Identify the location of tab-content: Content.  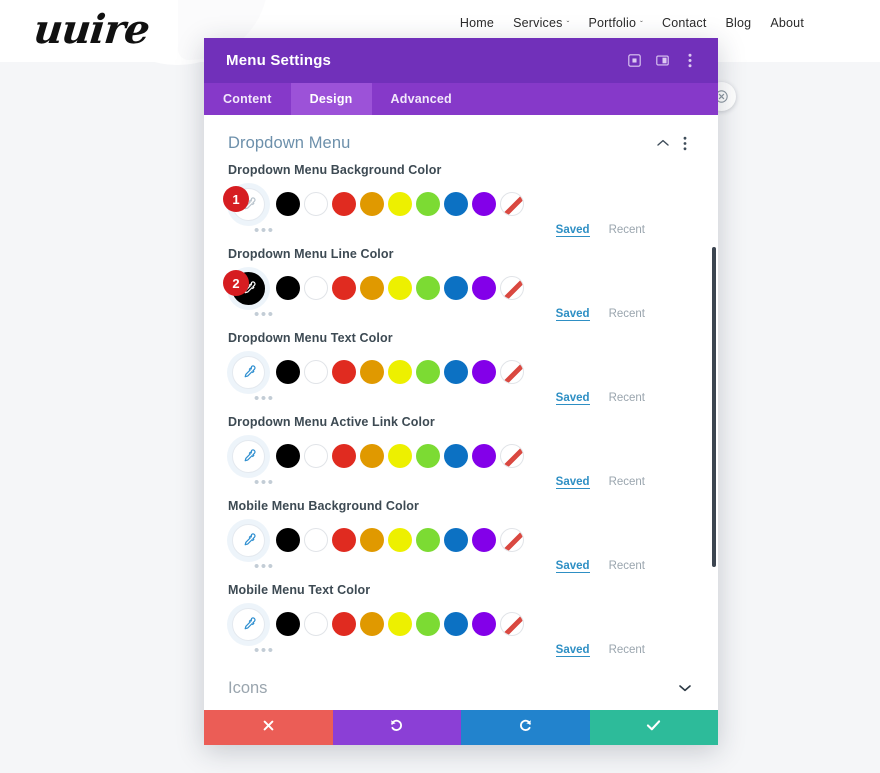
(247, 99).